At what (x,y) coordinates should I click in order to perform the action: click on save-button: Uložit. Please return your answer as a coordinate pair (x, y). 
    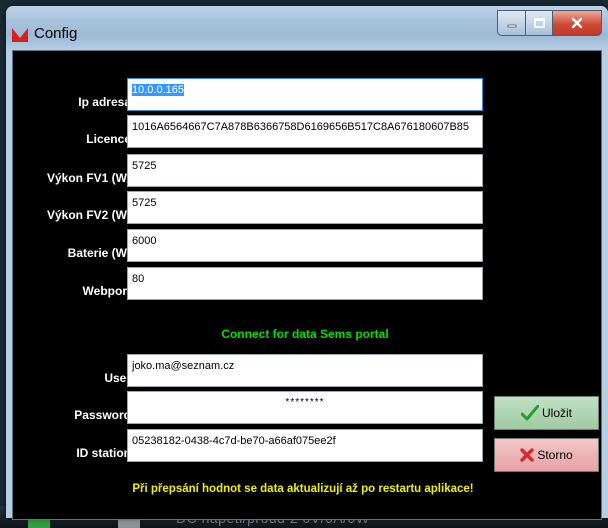
    Looking at the image, I should click on (546, 413).